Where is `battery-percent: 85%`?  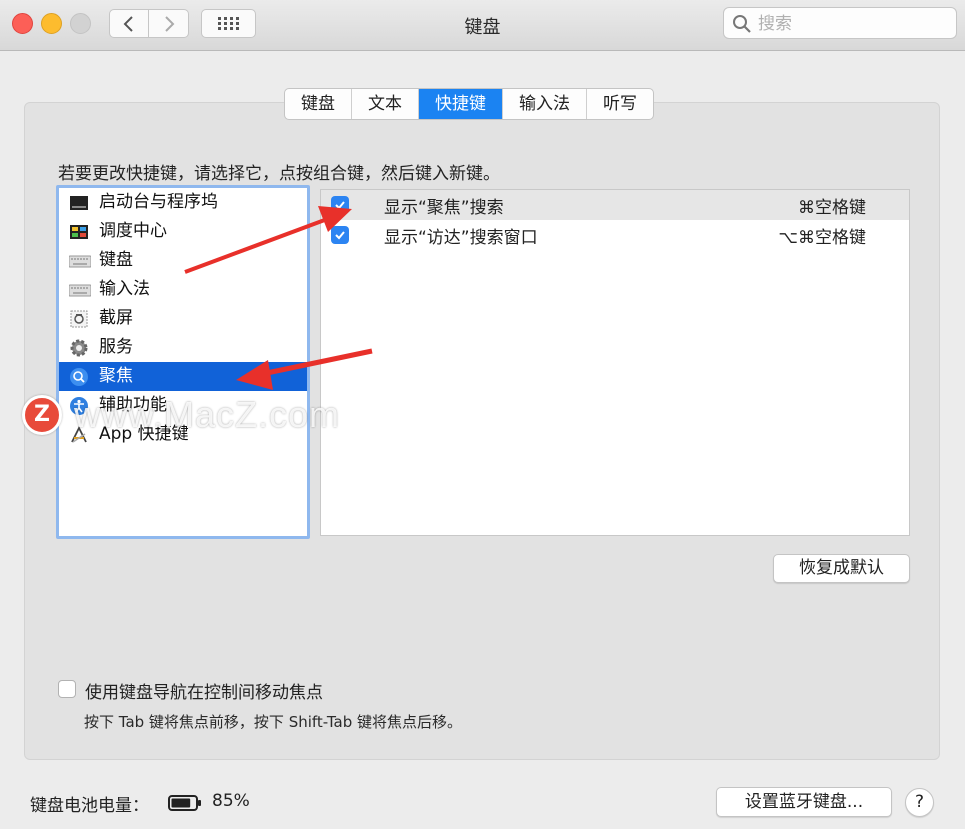
battery-percent: 85% is located at coordinates (231, 801).